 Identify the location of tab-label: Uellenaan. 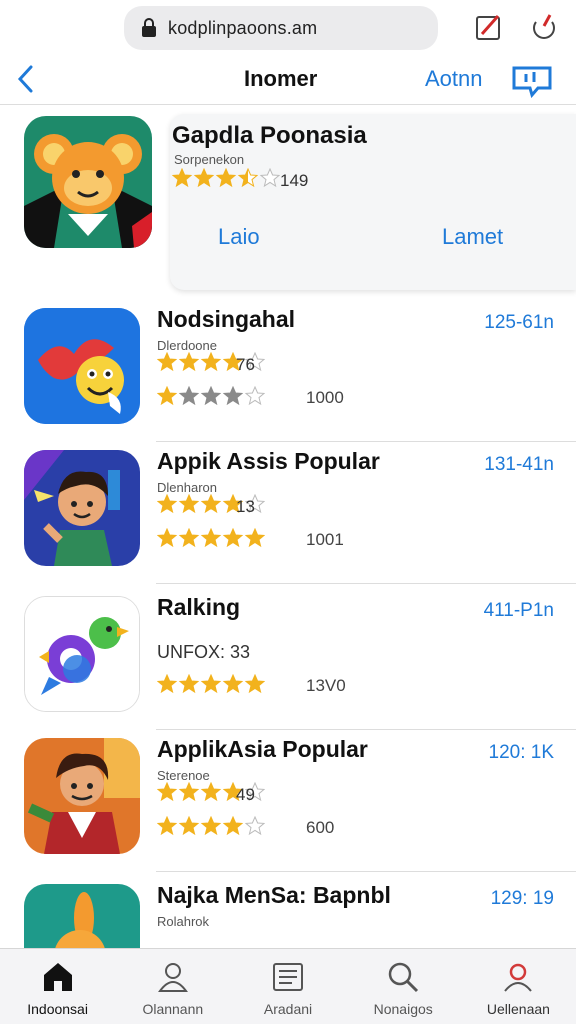
(518, 1009).